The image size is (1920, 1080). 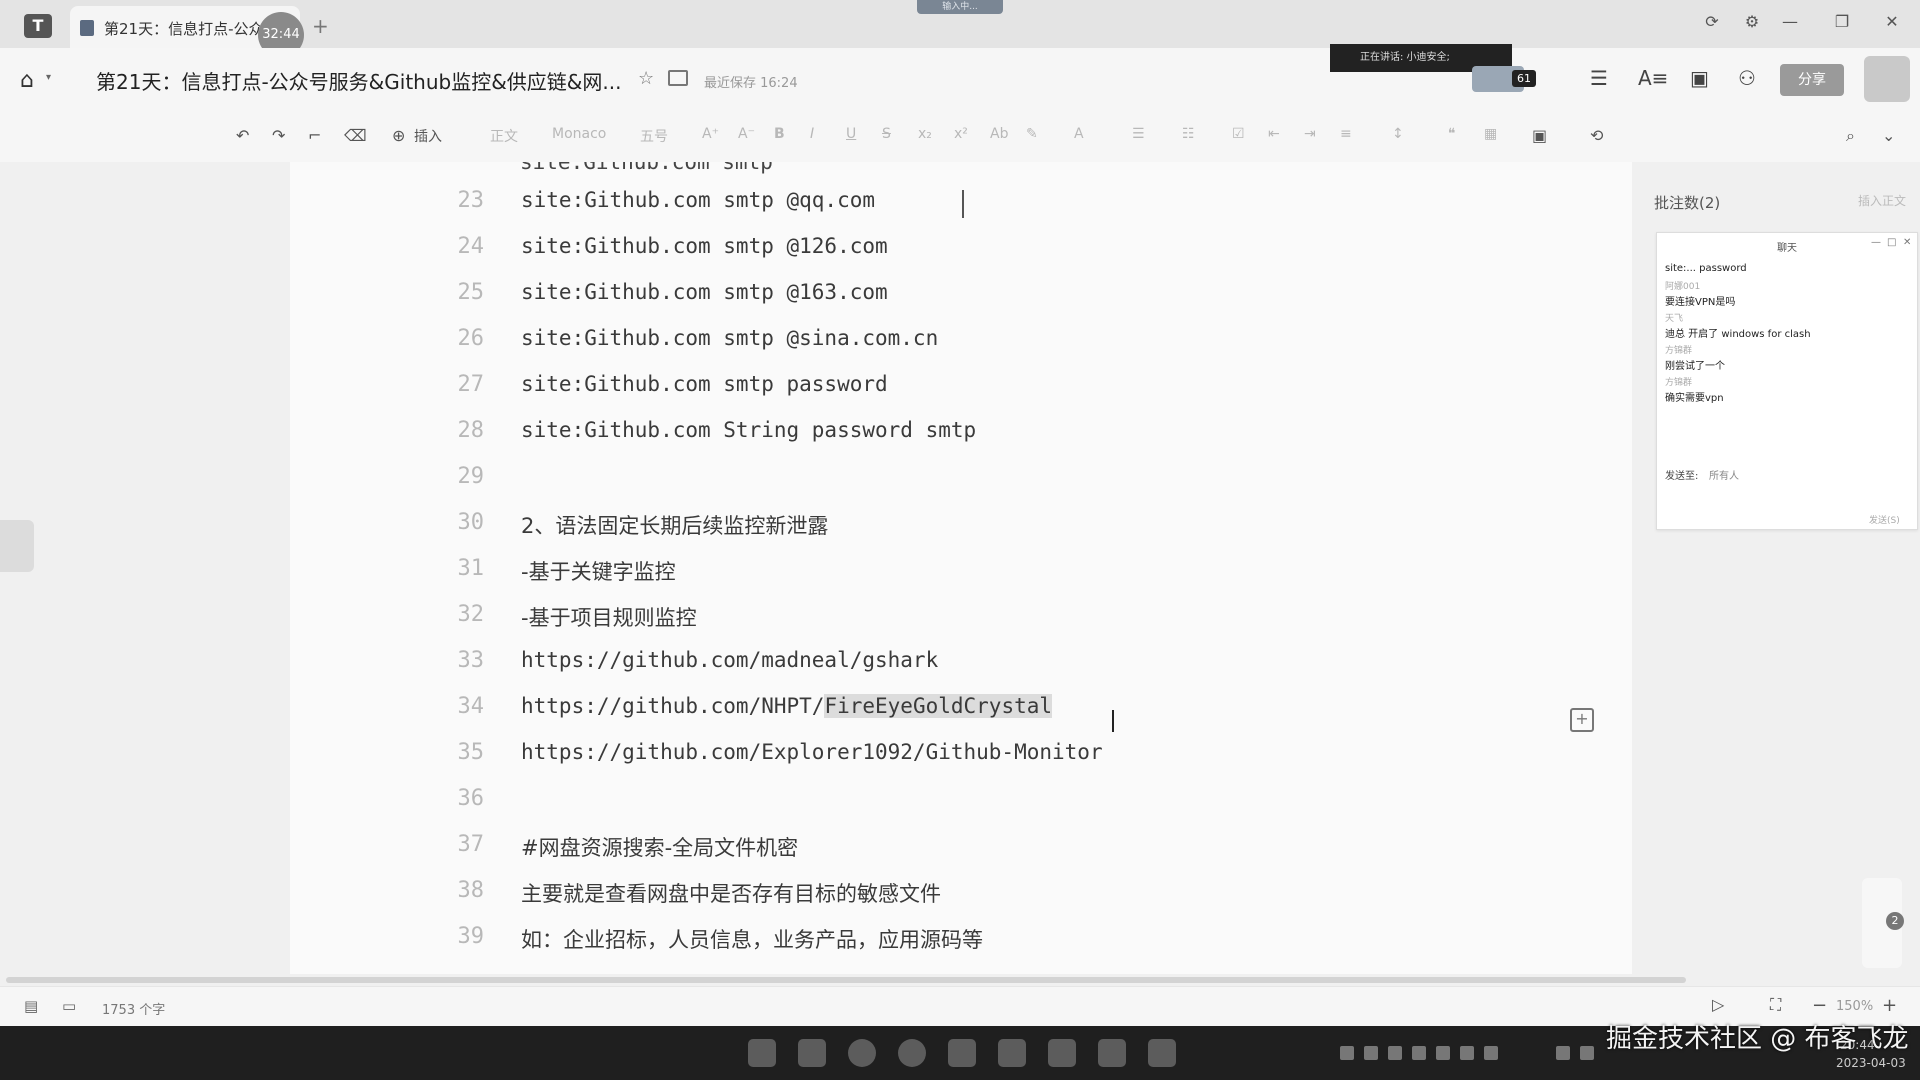 I want to click on format-painter-icon: ⌐, so click(x=314, y=135).